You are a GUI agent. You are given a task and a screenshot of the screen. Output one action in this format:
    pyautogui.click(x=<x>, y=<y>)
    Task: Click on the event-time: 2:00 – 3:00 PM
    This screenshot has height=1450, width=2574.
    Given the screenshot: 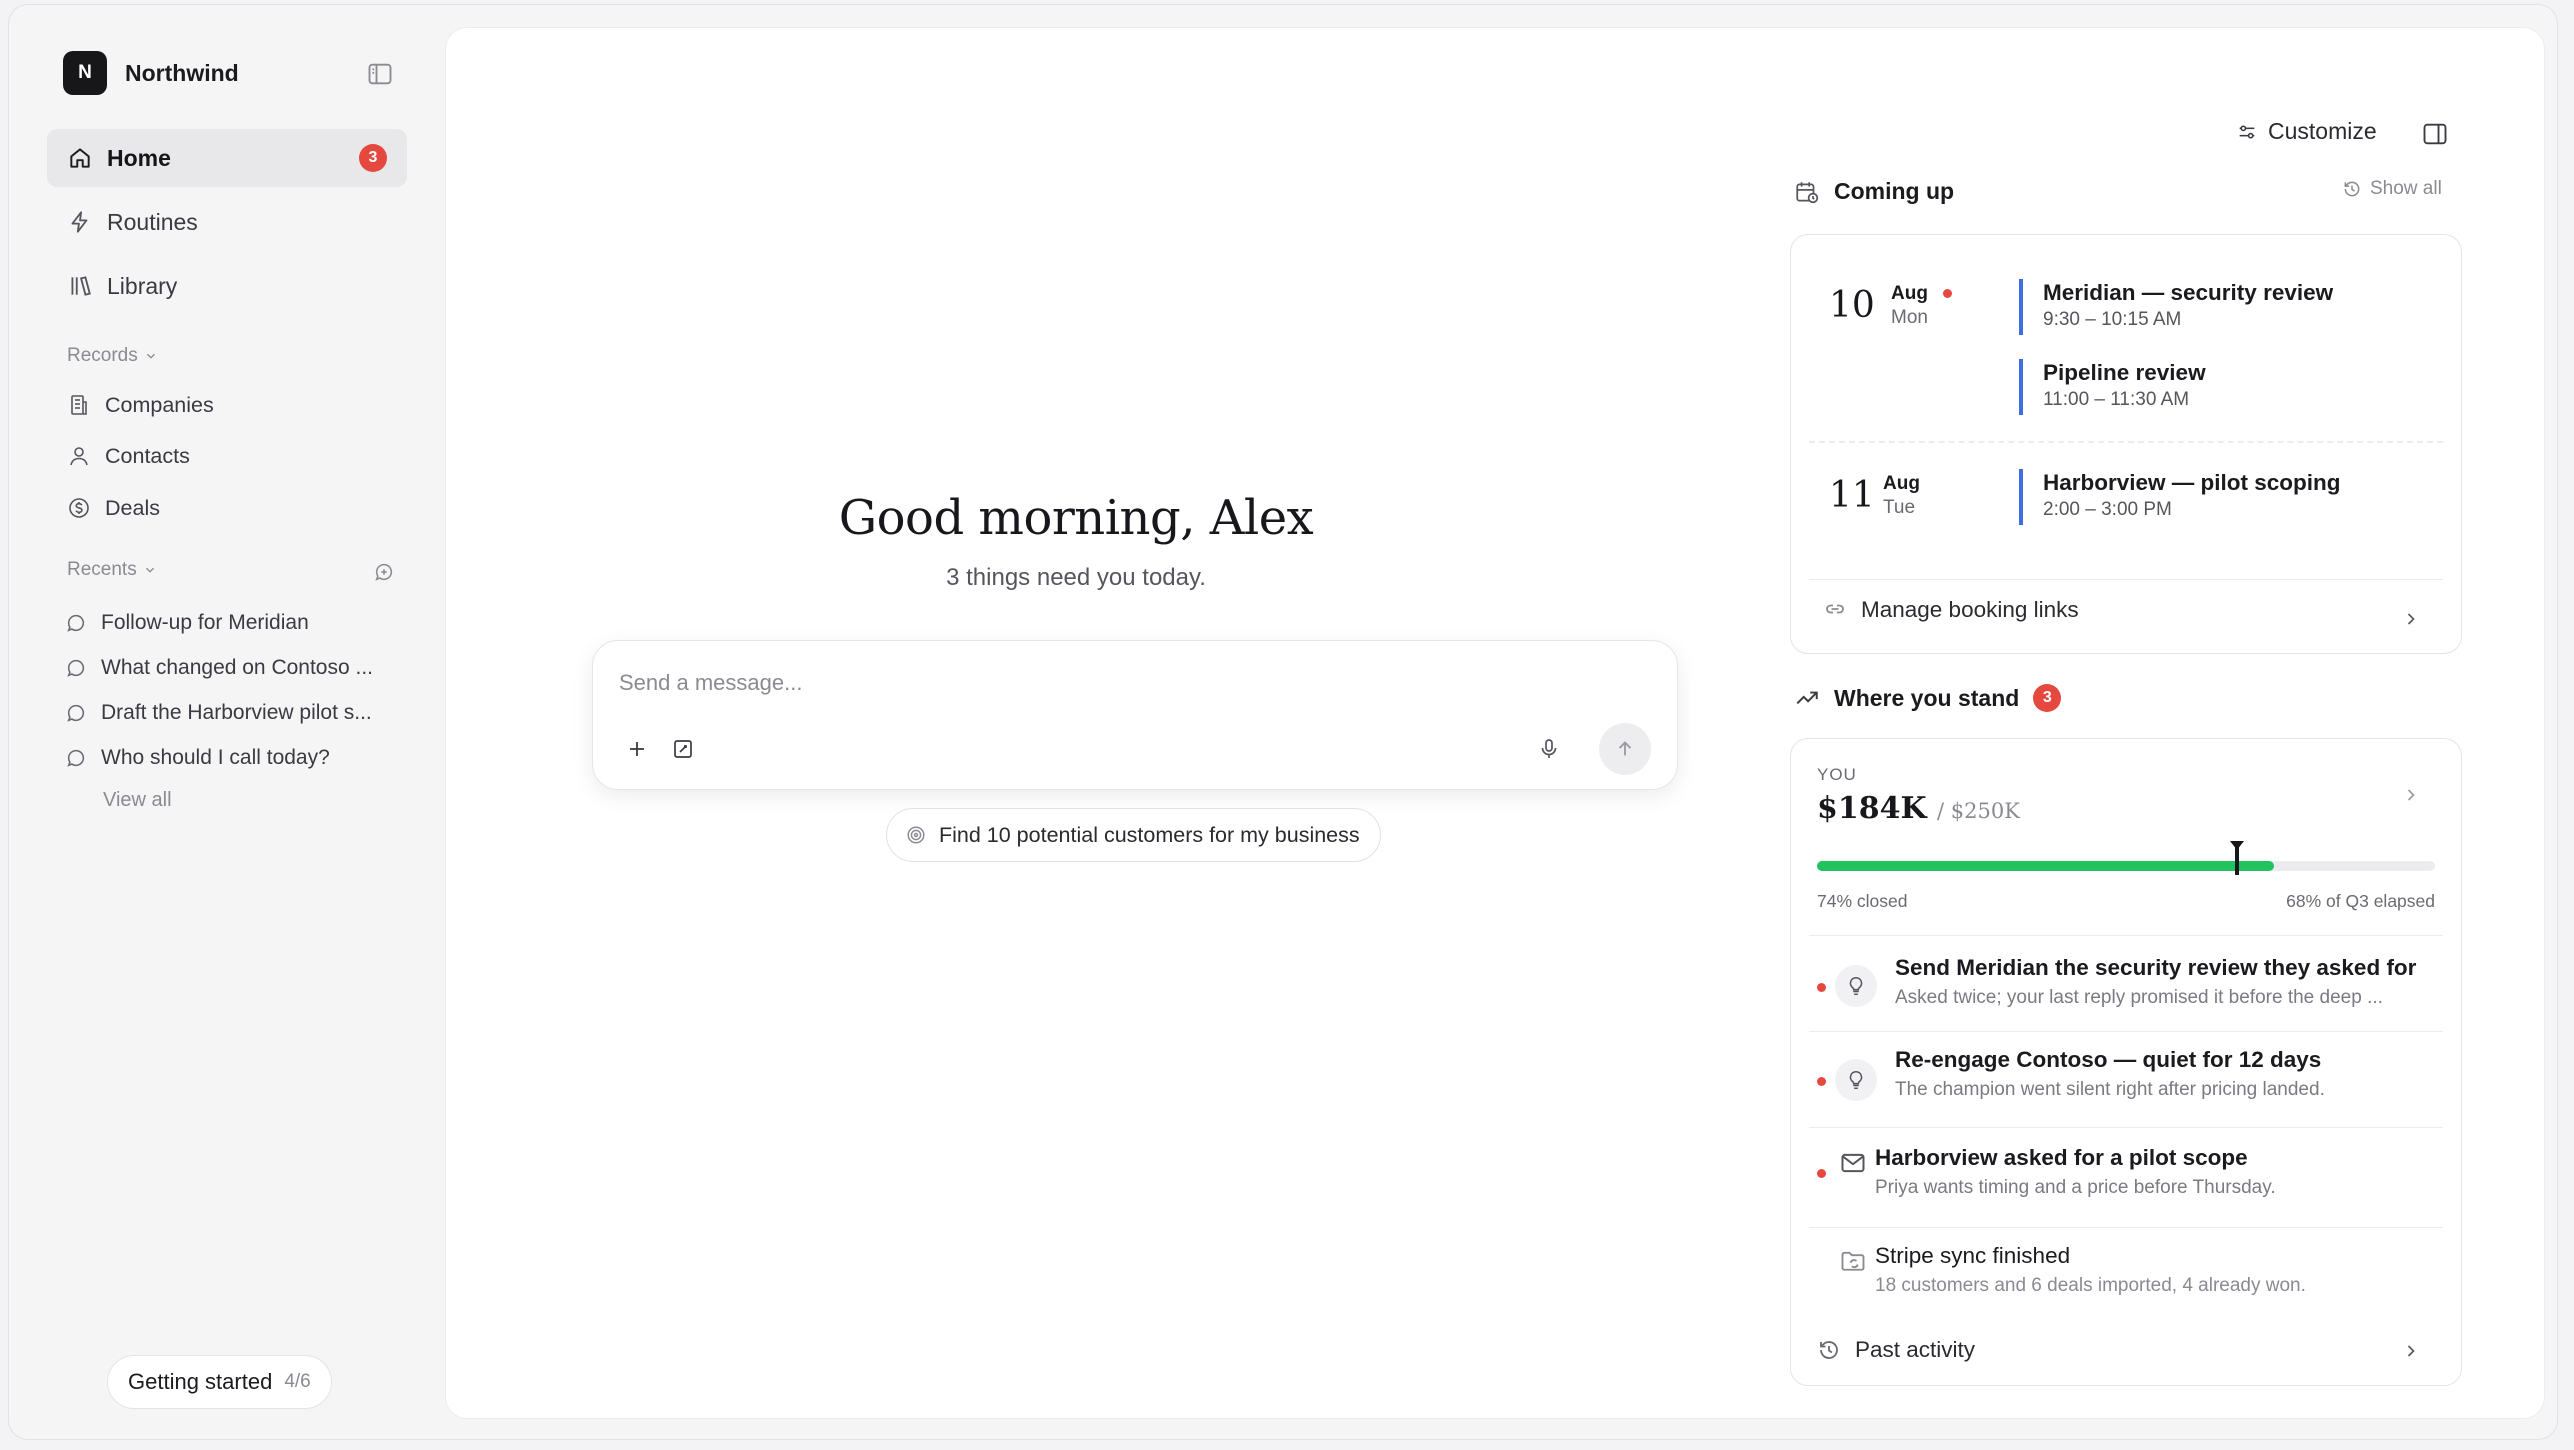 What is the action you would take?
    pyautogui.click(x=2107, y=509)
    